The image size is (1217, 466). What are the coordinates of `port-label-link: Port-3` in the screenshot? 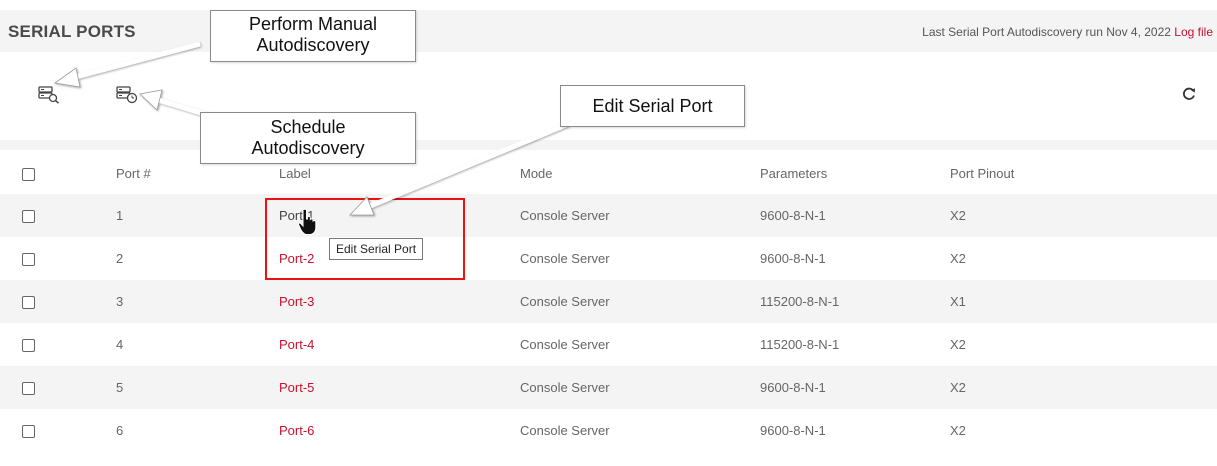 It's located at (296, 301).